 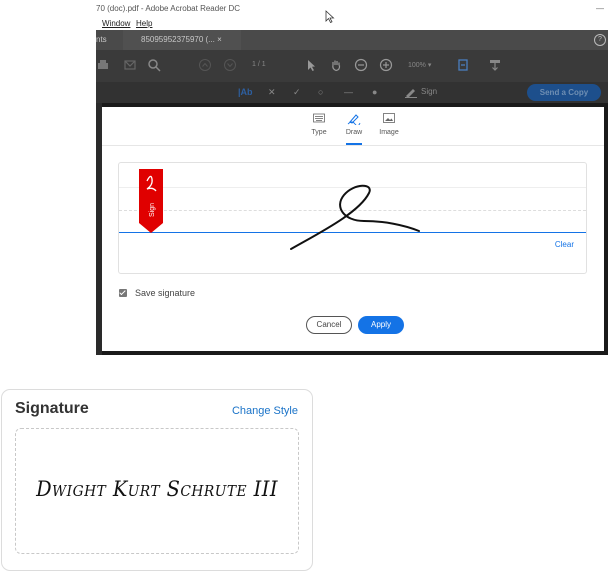 What do you see at coordinates (168, 8) in the screenshot?
I see `window-title: 70 (doc).pdf - Adobe Acrobat Reader DC` at bounding box center [168, 8].